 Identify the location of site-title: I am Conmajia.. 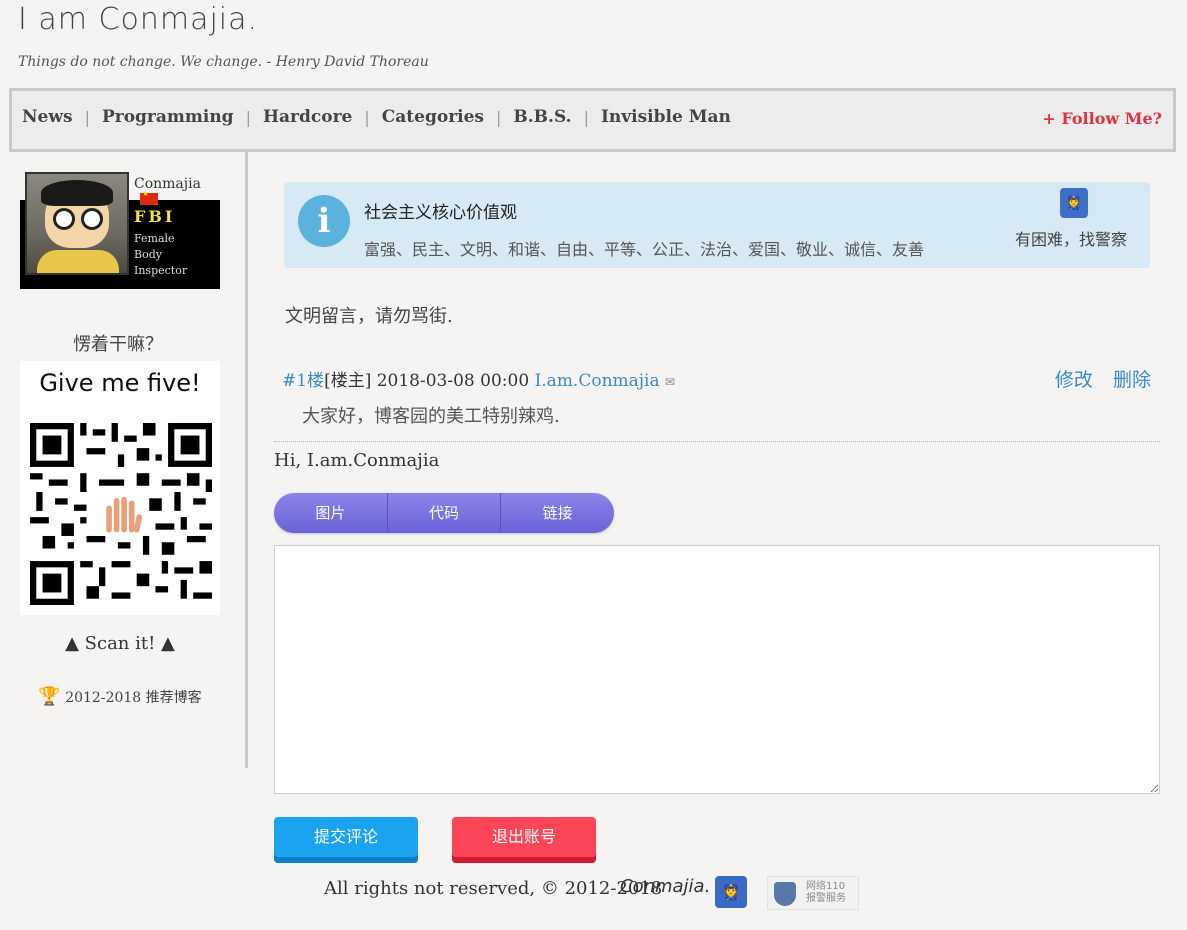
(138, 19).